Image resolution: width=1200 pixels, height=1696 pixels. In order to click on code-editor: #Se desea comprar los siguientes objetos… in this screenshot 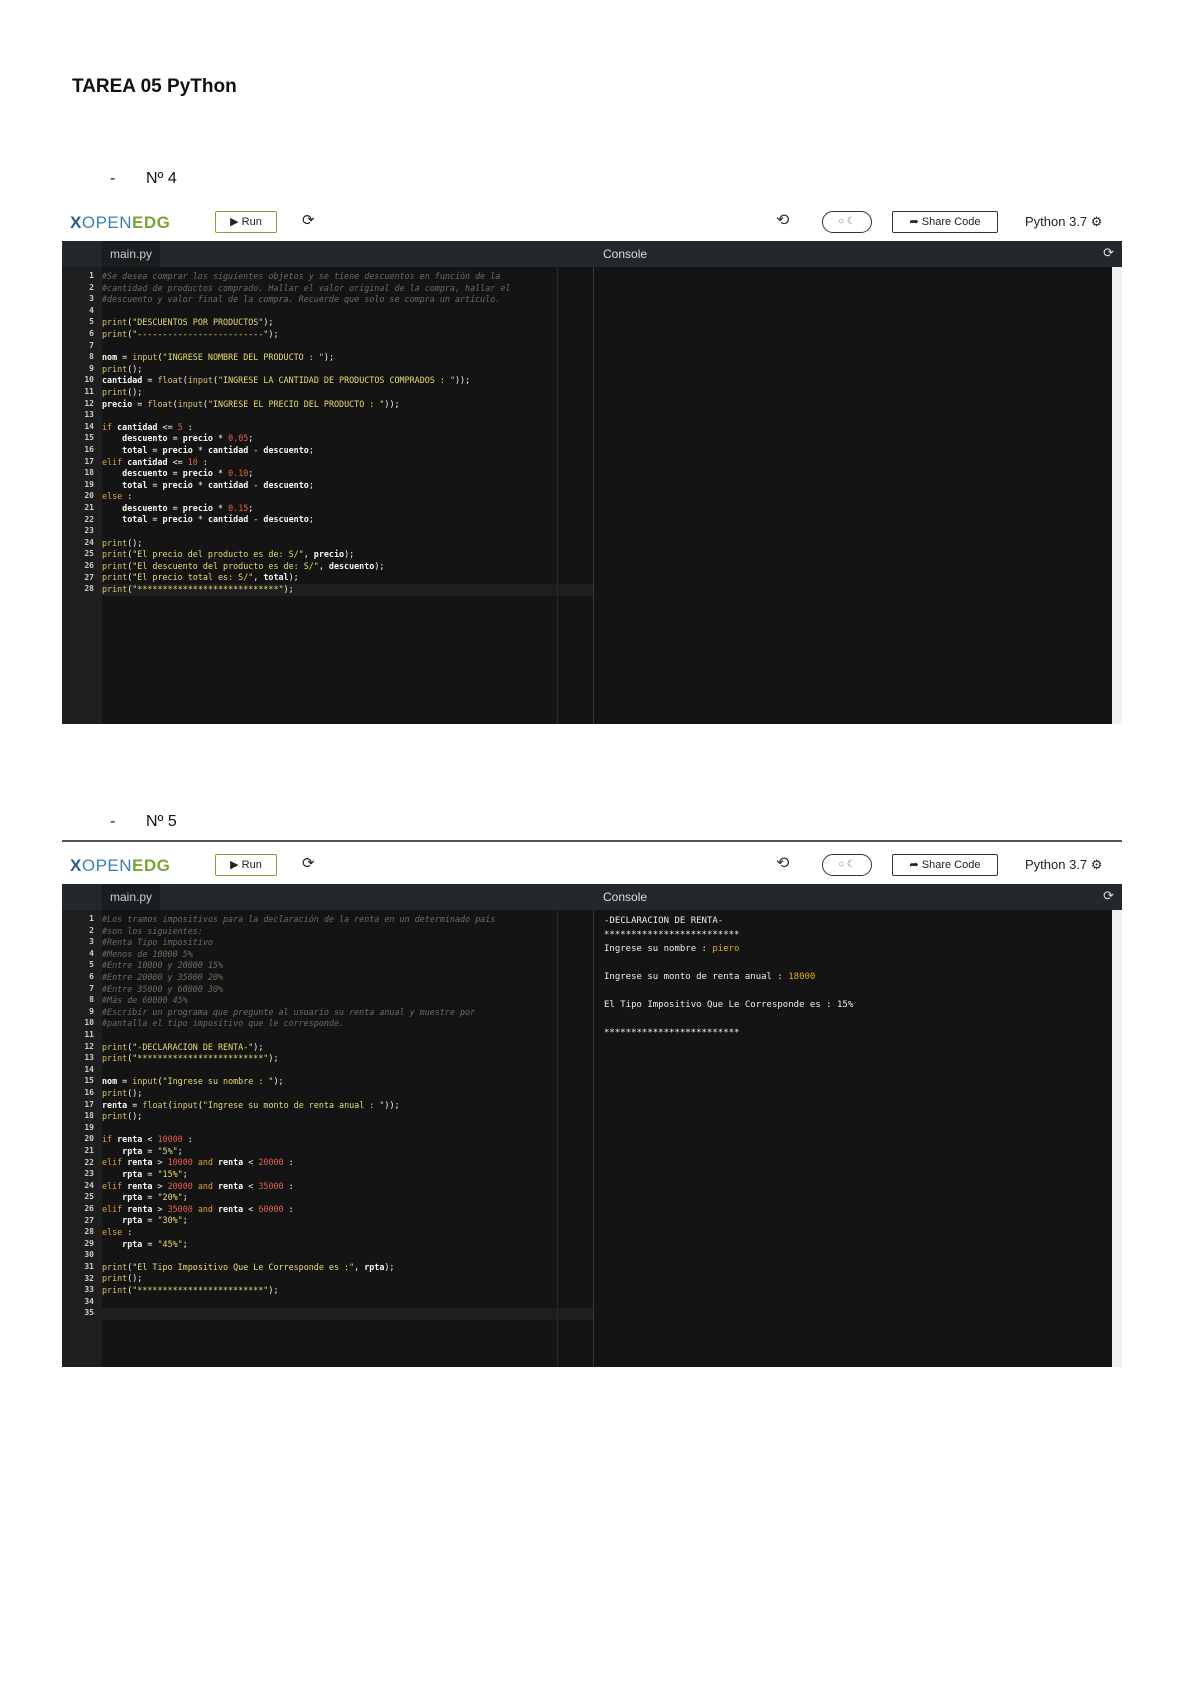, I will do `click(347, 495)`.